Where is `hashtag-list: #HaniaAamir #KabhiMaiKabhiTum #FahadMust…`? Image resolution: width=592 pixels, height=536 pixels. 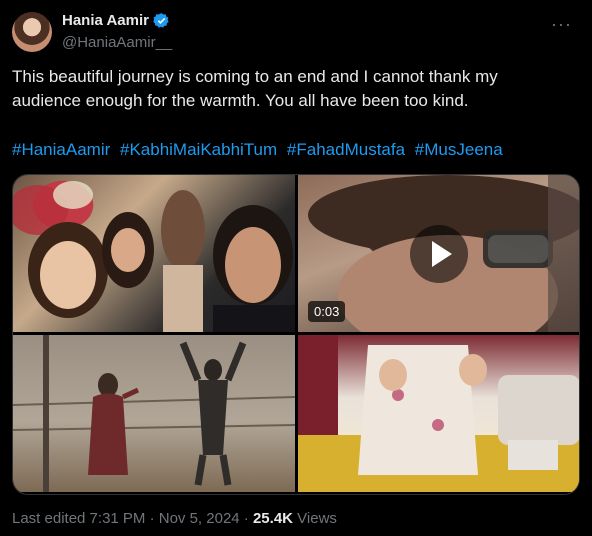
hashtag-list: #HaniaAamir #KabhiMaiKabhiTum #FahadMust… is located at coordinates (260, 150).